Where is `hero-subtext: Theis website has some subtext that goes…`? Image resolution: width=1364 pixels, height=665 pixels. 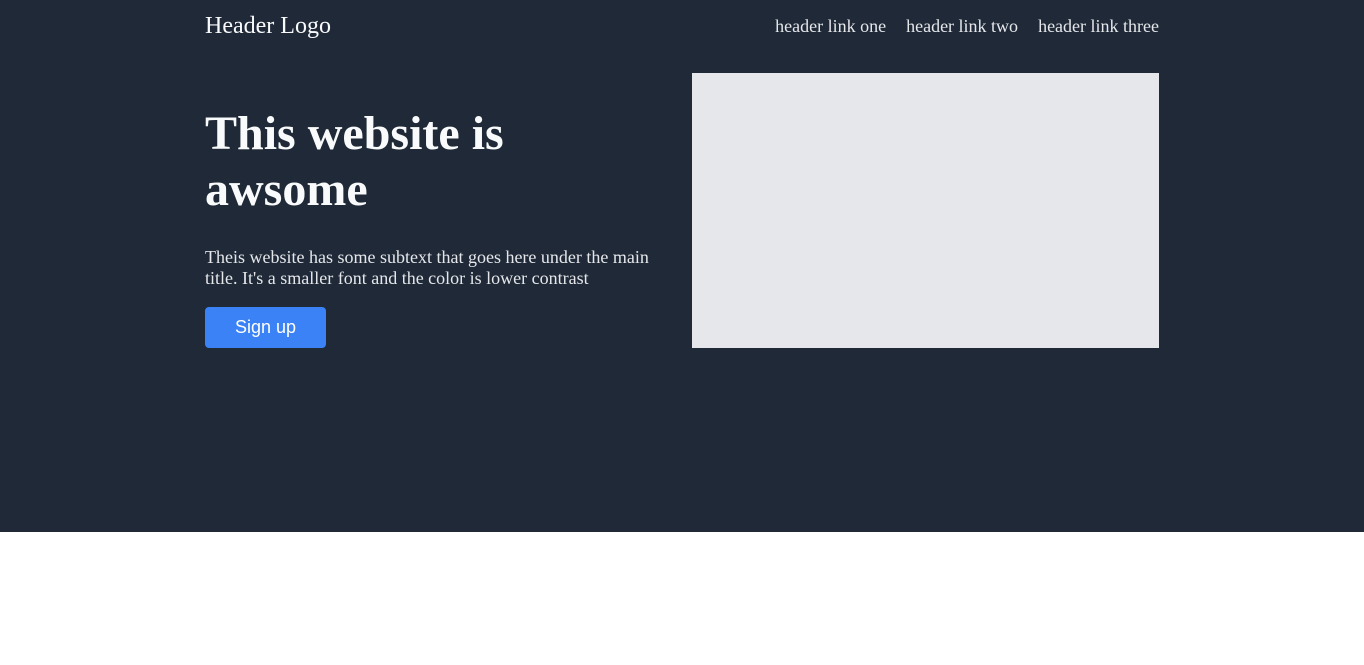 hero-subtext: Theis website has some subtext that goes… is located at coordinates (427, 267).